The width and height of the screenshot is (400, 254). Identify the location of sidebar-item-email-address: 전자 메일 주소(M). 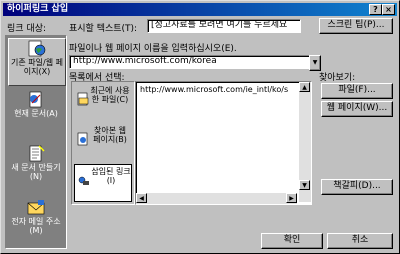
(36, 221).